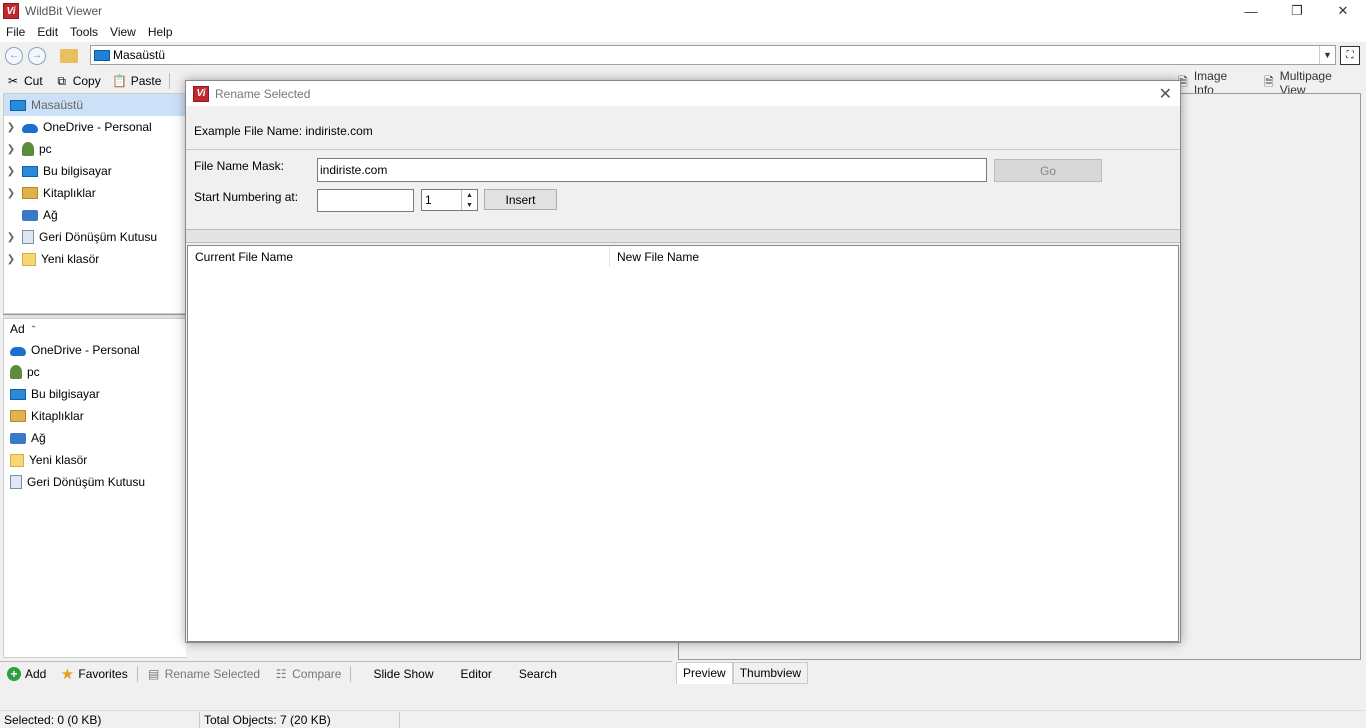 The image size is (1366, 728). Describe the element at coordinates (1350, 55) in the screenshot. I see `fullscreen-icon: ⛶` at that location.